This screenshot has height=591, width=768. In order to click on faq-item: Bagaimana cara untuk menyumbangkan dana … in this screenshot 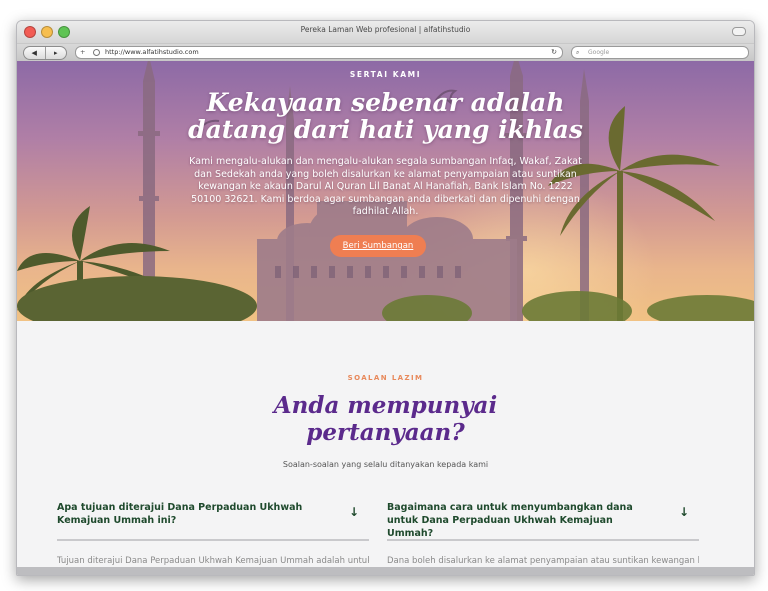, I will do `click(543, 533)`.